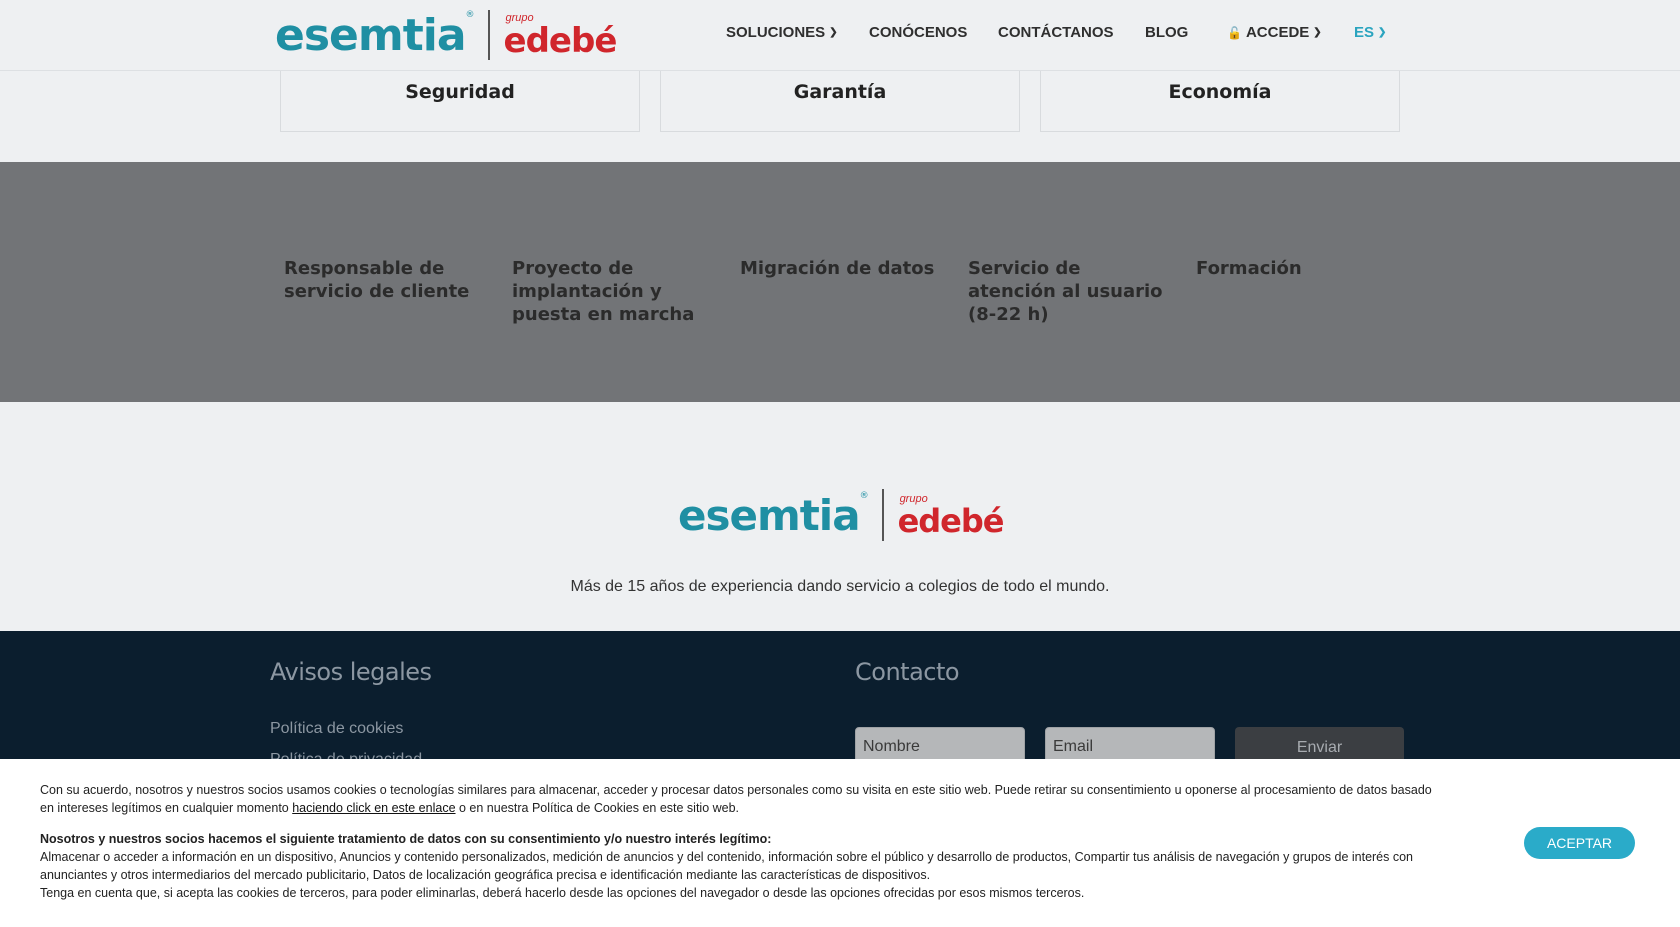 This screenshot has height=927, width=1680. I want to click on language-selector: ES ❯, so click(1370, 32).